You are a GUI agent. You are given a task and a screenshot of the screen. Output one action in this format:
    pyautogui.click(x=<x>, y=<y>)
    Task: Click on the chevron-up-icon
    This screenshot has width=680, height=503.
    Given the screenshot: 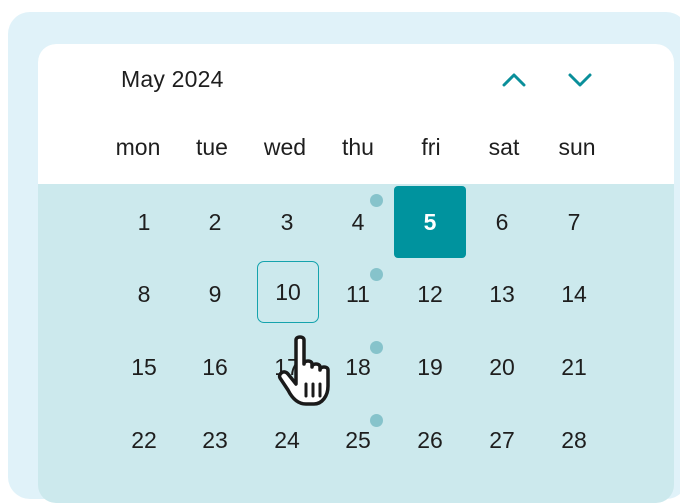 What is the action you would take?
    pyautogui.click(x=514, y=80)
    